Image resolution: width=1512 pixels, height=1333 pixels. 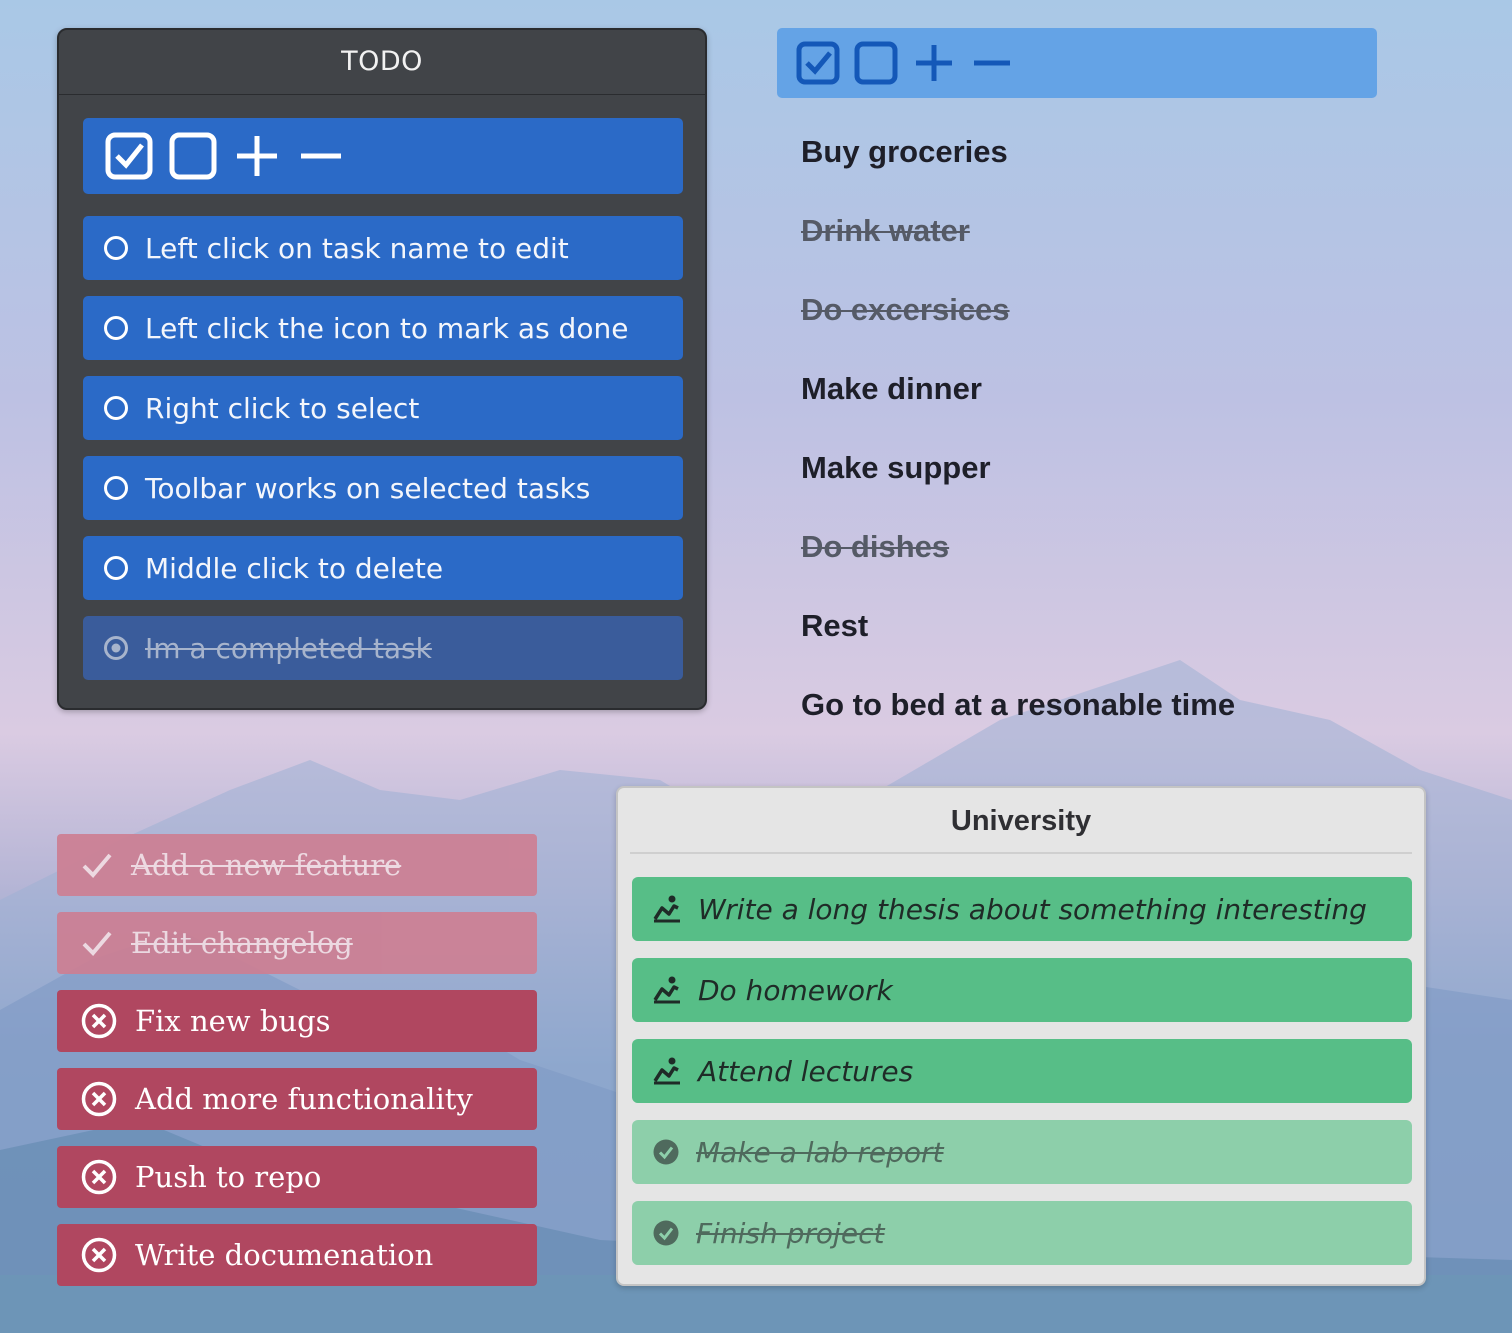 What do you see at coordinates (1022, 1152) in the screenshot?
I see `university-task-completed: Make a lab report` at bounding box center [1022, 1152].